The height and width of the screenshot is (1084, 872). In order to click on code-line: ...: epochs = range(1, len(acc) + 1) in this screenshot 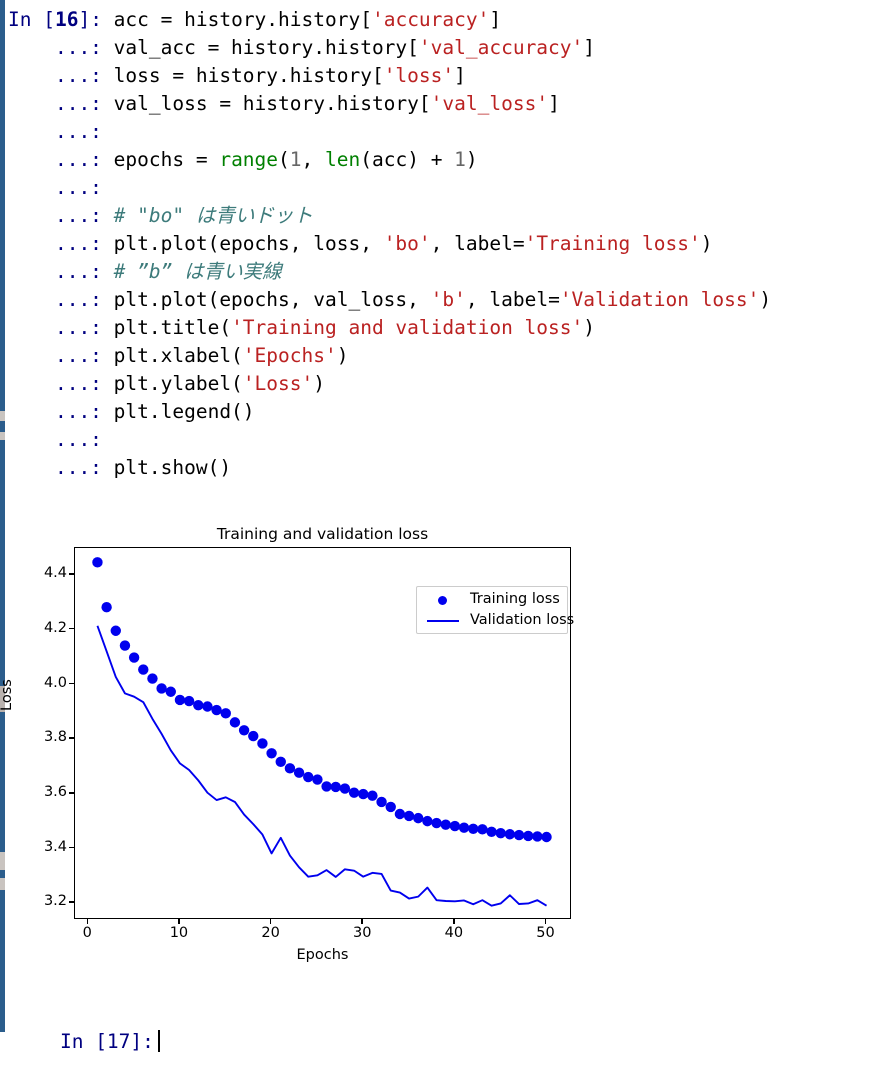, I will do `click(389, 160)`.